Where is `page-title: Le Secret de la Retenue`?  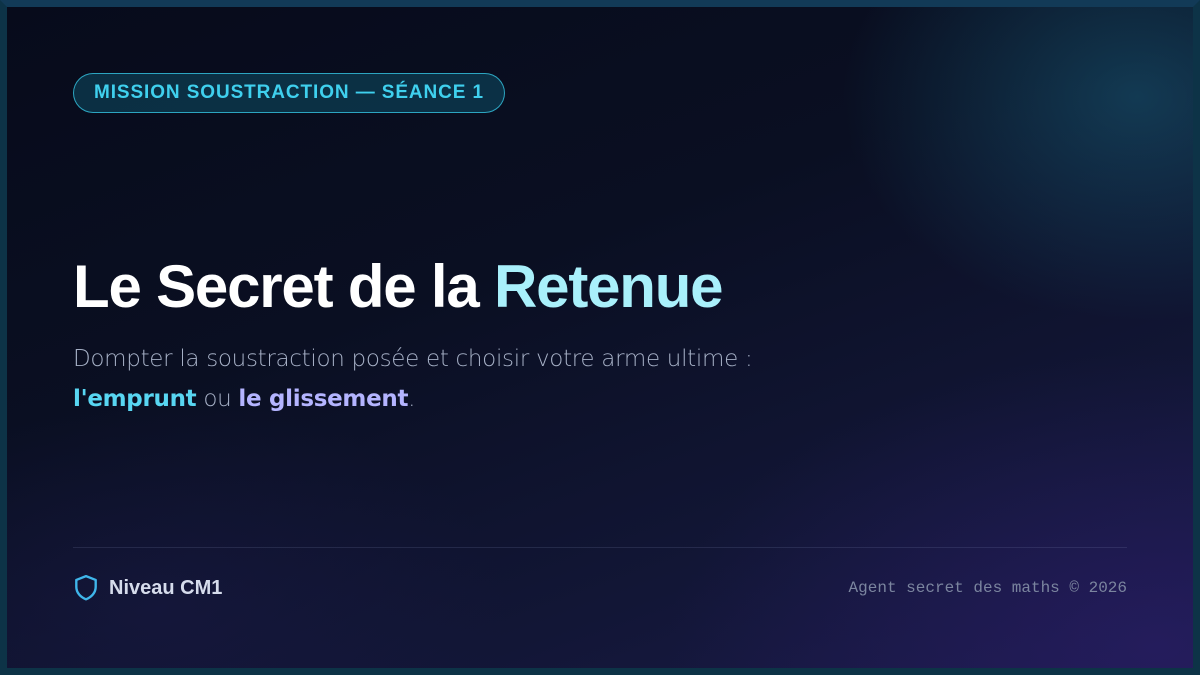
page-title: Le Secret de la Retenue is located at coordinates (398, 287).